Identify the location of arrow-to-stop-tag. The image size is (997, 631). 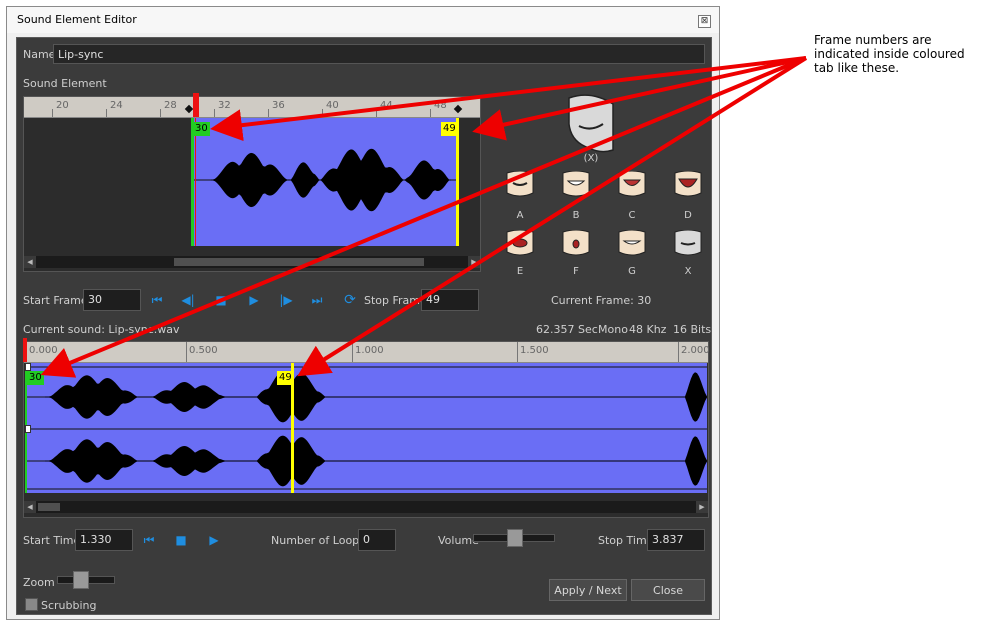
(639, 98).